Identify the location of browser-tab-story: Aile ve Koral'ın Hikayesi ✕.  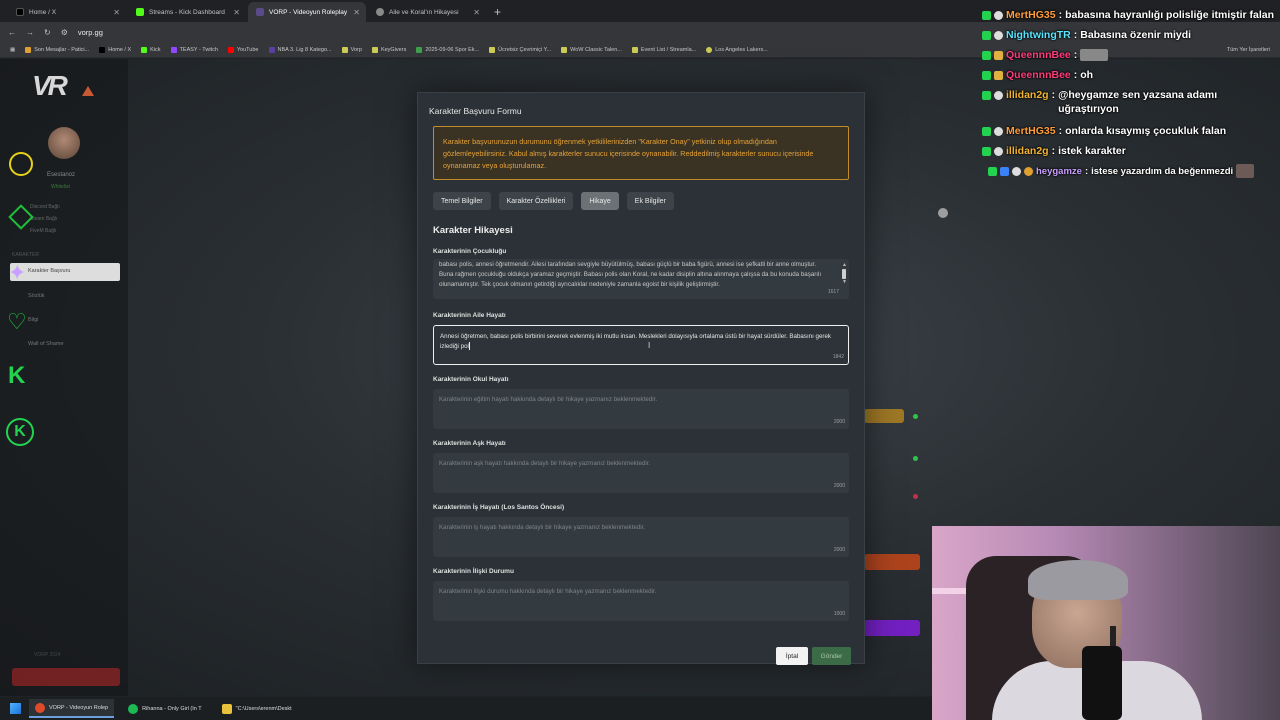
(427, 12).